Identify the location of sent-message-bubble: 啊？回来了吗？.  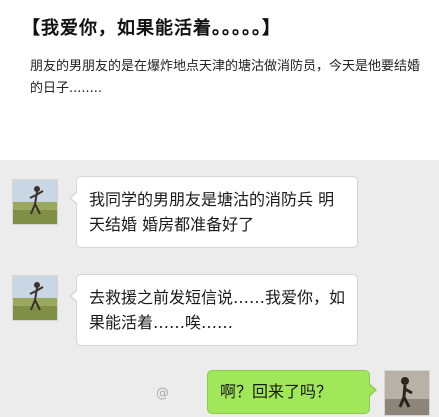
(292, 392).